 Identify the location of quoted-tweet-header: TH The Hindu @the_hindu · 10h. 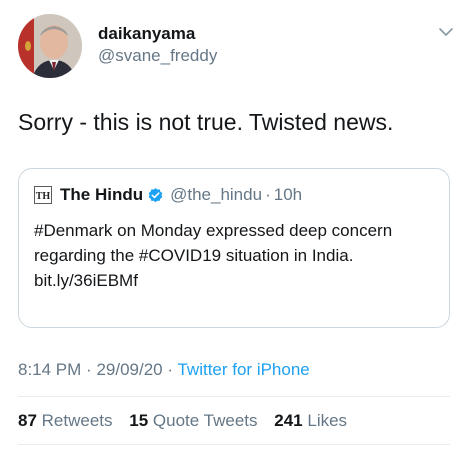
(168, 195).